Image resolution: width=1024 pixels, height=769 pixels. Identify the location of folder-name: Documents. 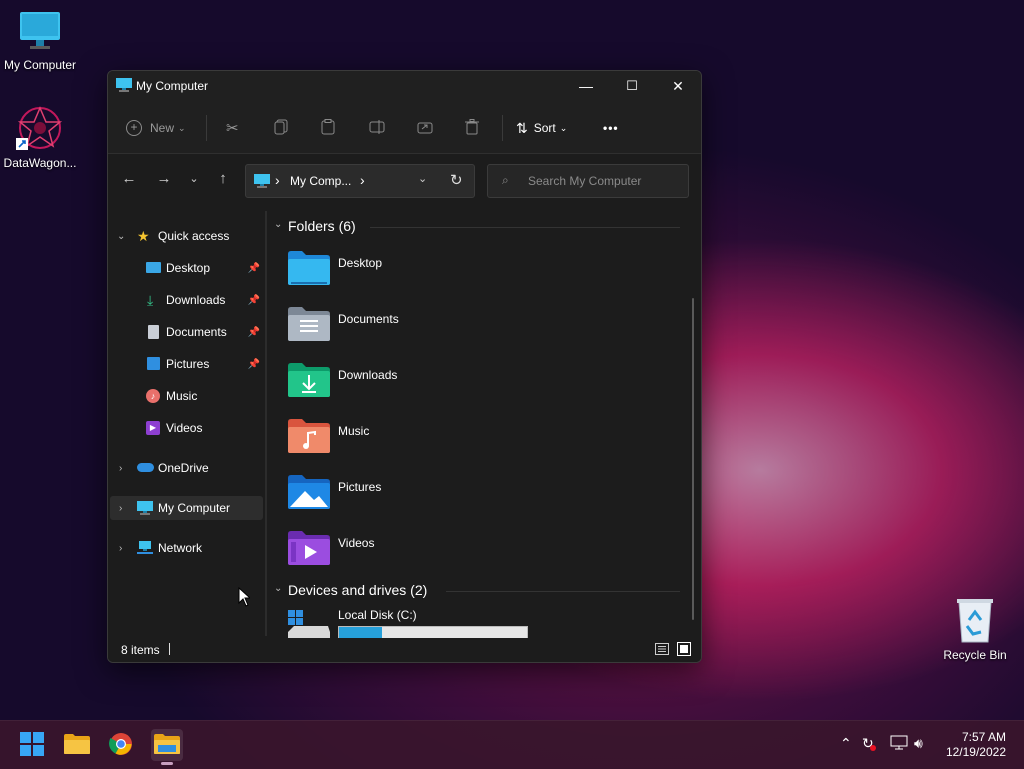
(368, 319).